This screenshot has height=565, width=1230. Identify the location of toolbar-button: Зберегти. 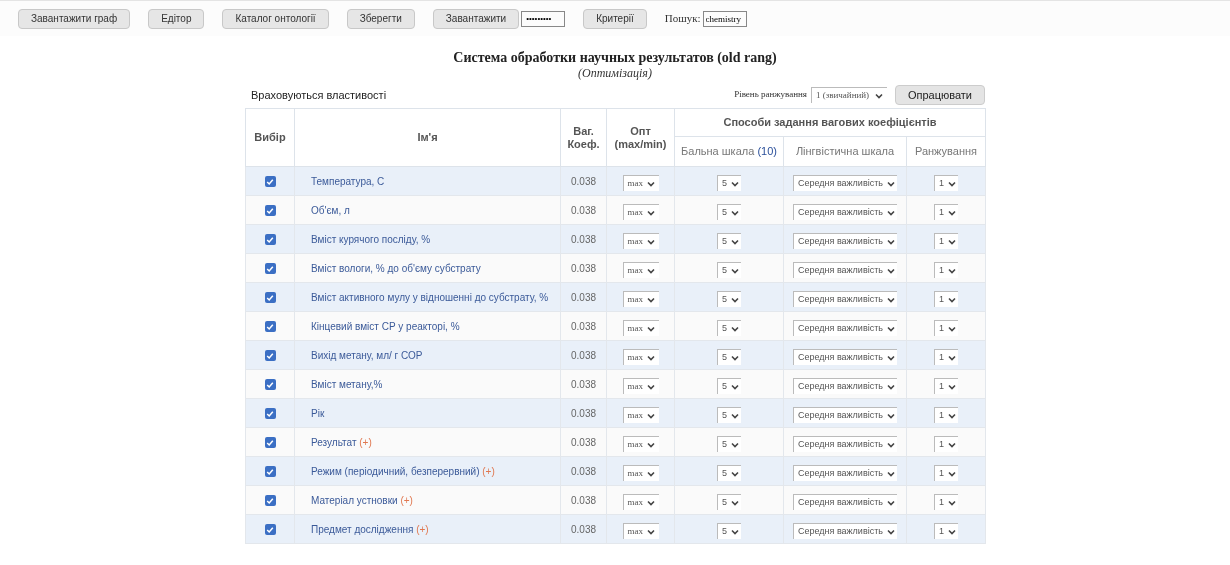
(380, 18).